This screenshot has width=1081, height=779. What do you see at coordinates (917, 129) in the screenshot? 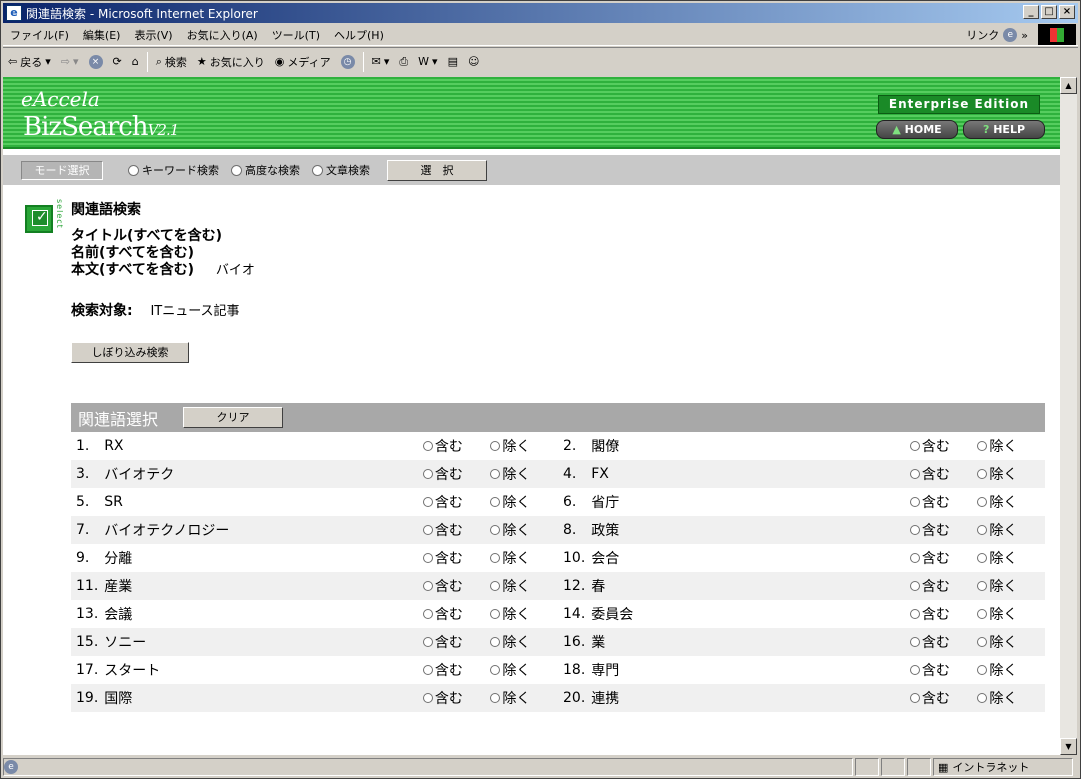
I see `home-button: ▲ HOME` at bounding box center [917, 129].